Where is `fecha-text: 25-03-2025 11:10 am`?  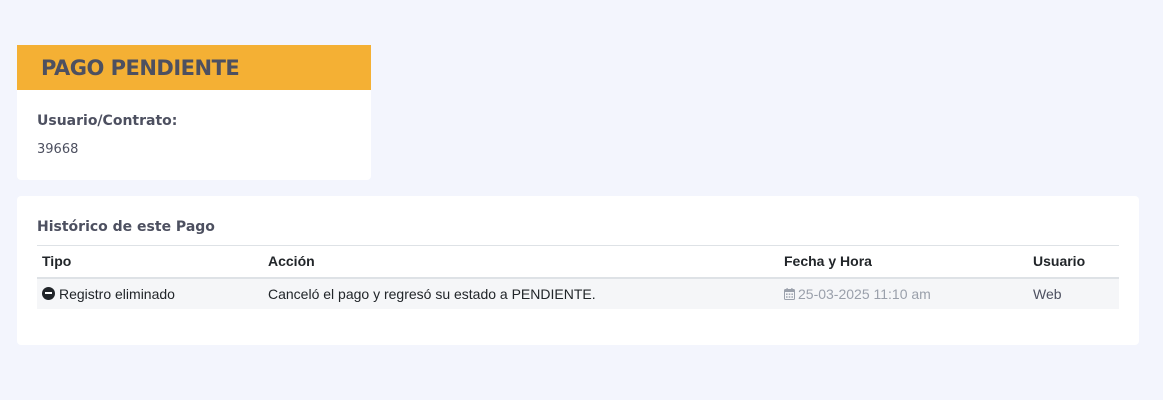 fecha-text: 25-03-2025 11:10 am is located at coordinates (864, 293).